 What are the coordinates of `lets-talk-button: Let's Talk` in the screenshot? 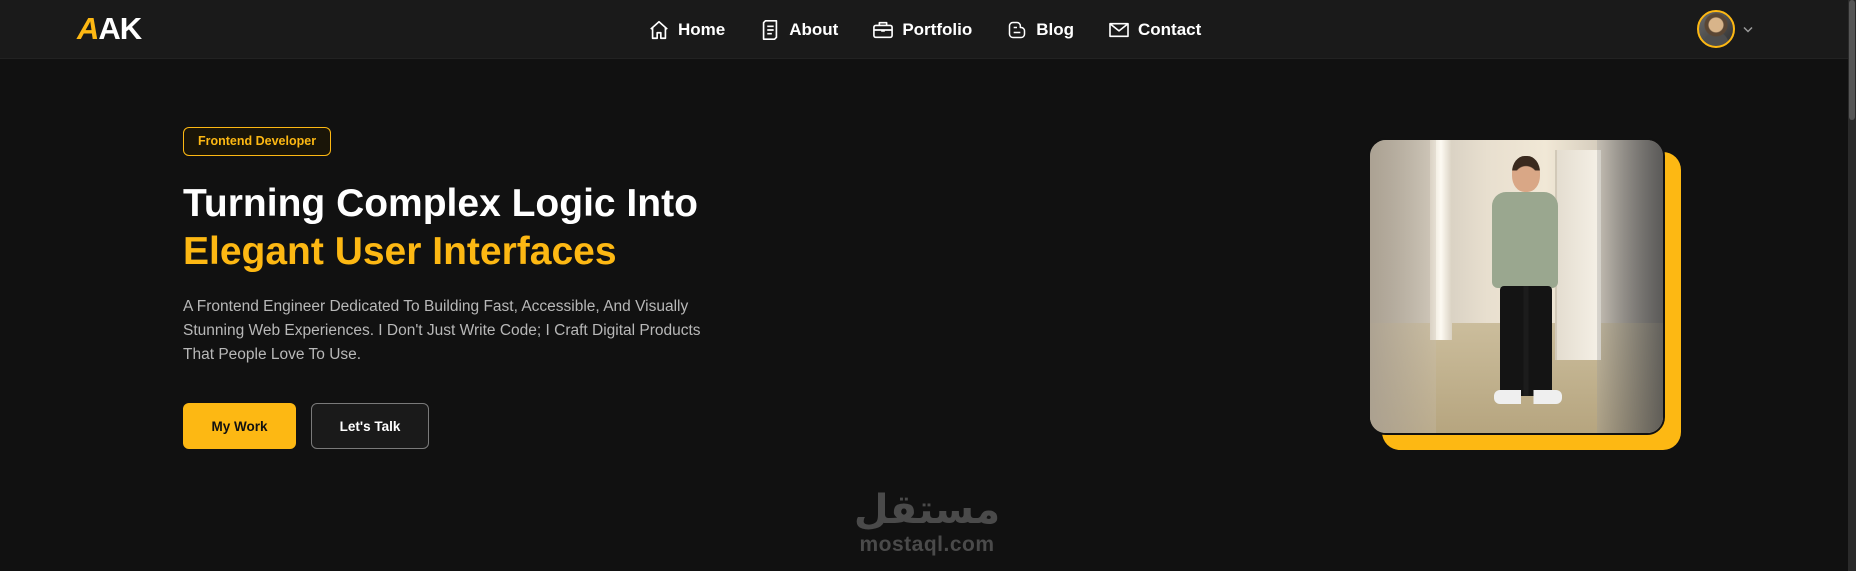 It's located at (370, 426).